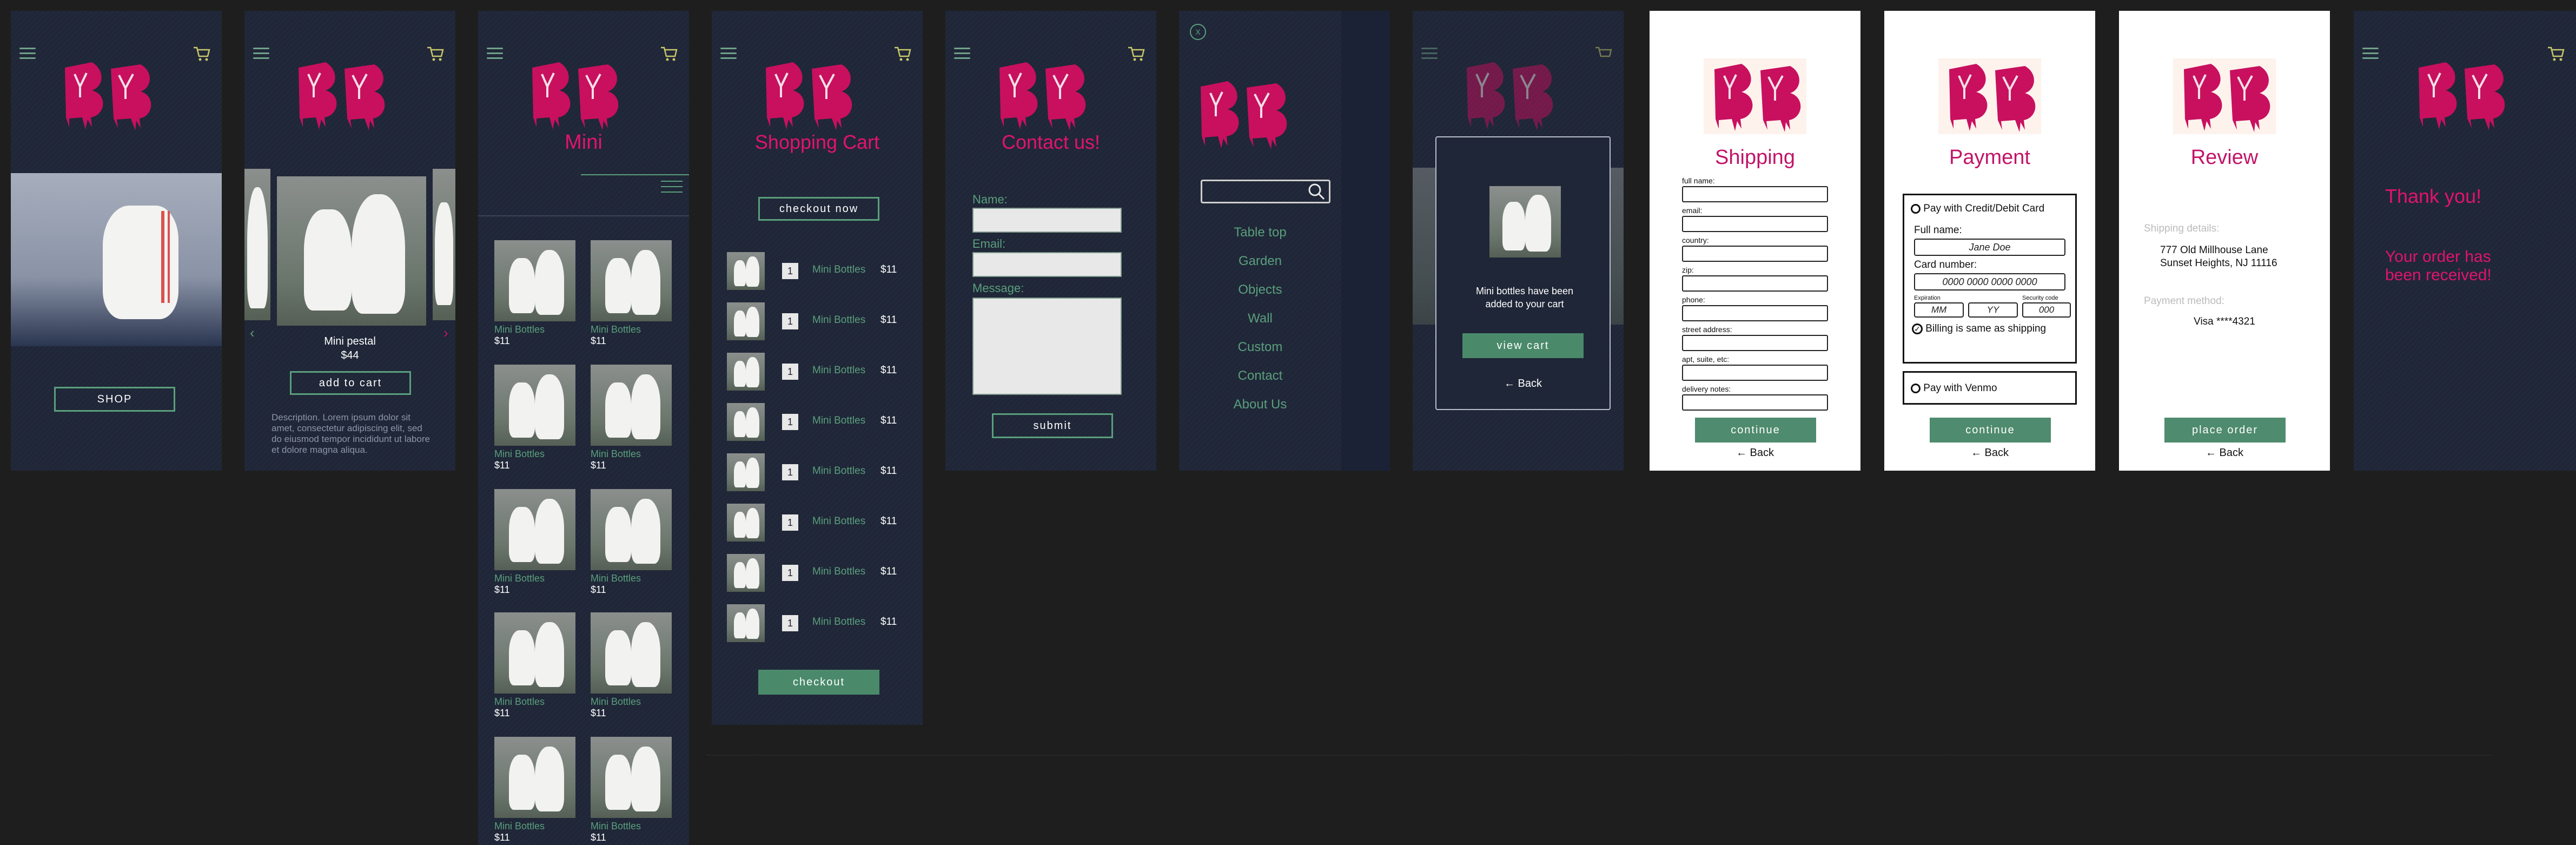 This screenshot has width=2576, height=845. I want to click on place-order-button: place order, so click(2225, 431).